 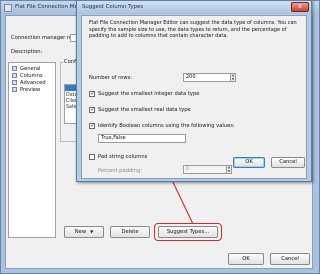 What do you see at coordinates (123, 157) in the screenshot?
I see `pad-strings-label: Pad string columns` at bounding box center [123, 157].